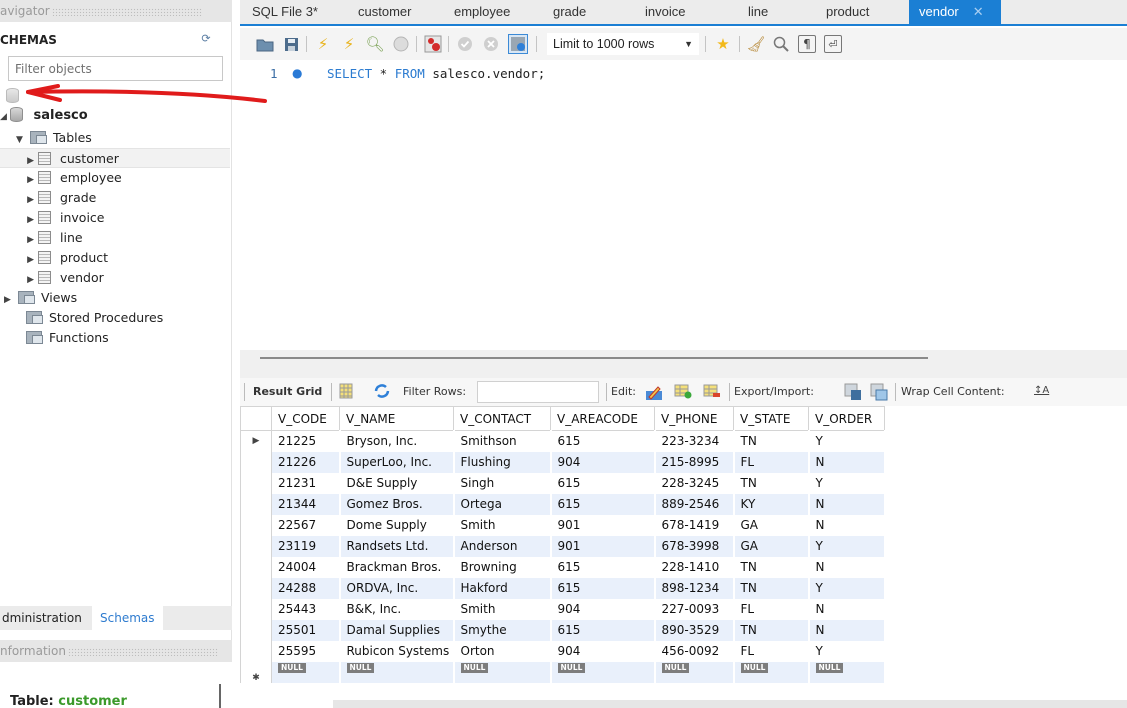 The height and width of the screenshot is (708, 1127). What do you see at coordinates (115, 68) in the screenshot?
I see `filter-objects-input` at bounding box center [115, 68].